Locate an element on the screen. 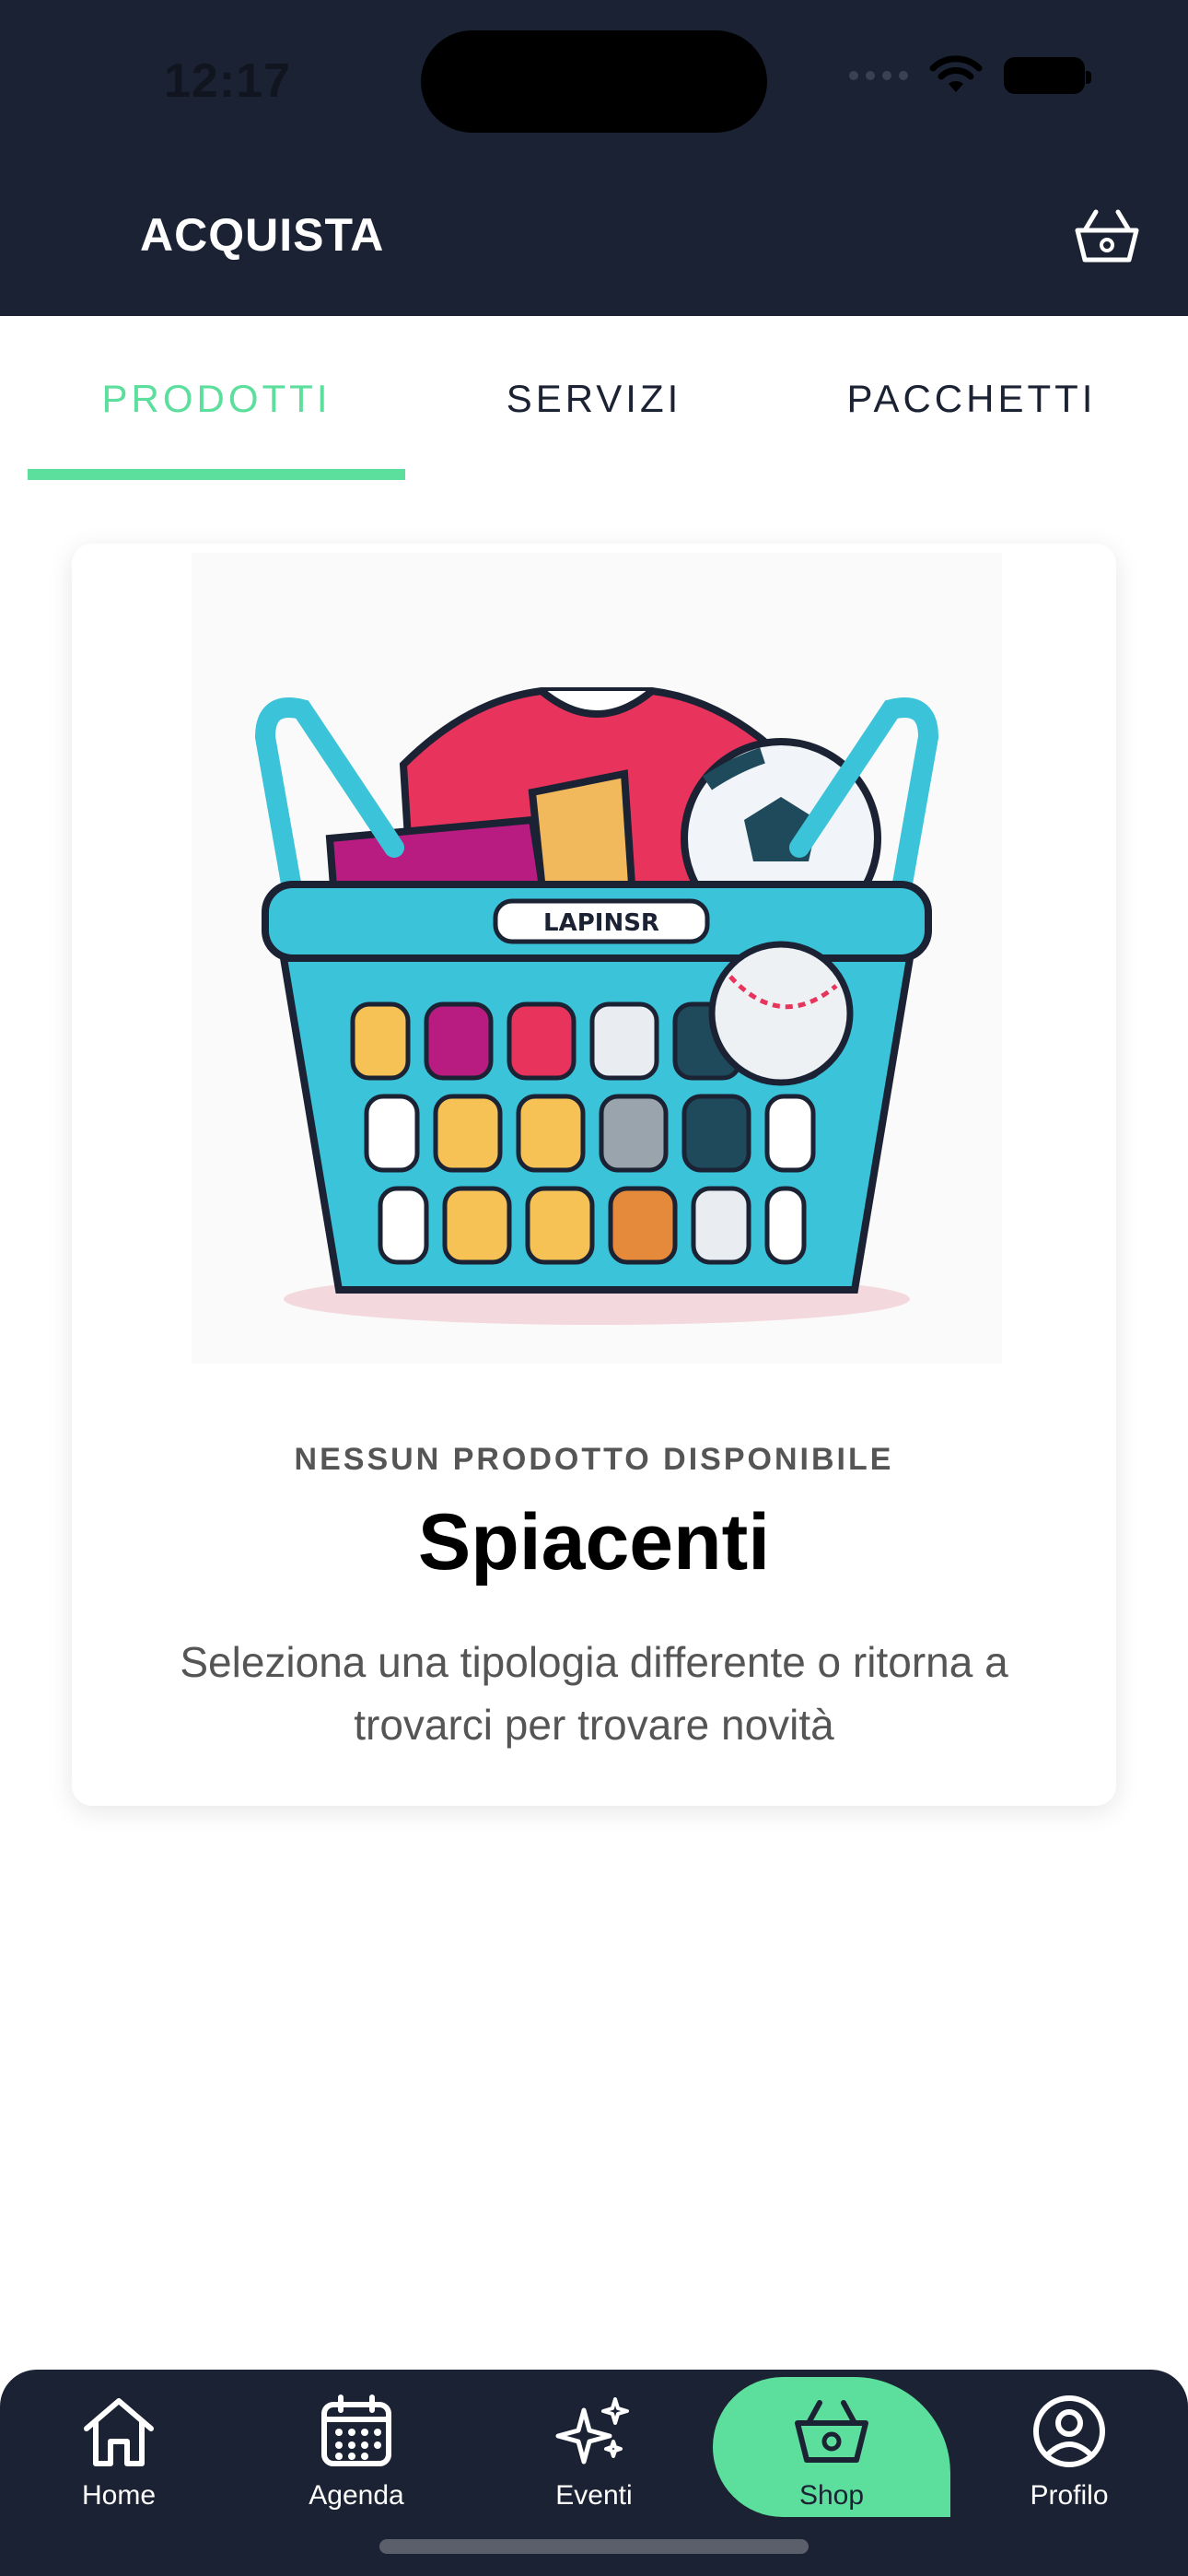  nav-item-eventi: Eventi is located at coordinates (594, 2443).